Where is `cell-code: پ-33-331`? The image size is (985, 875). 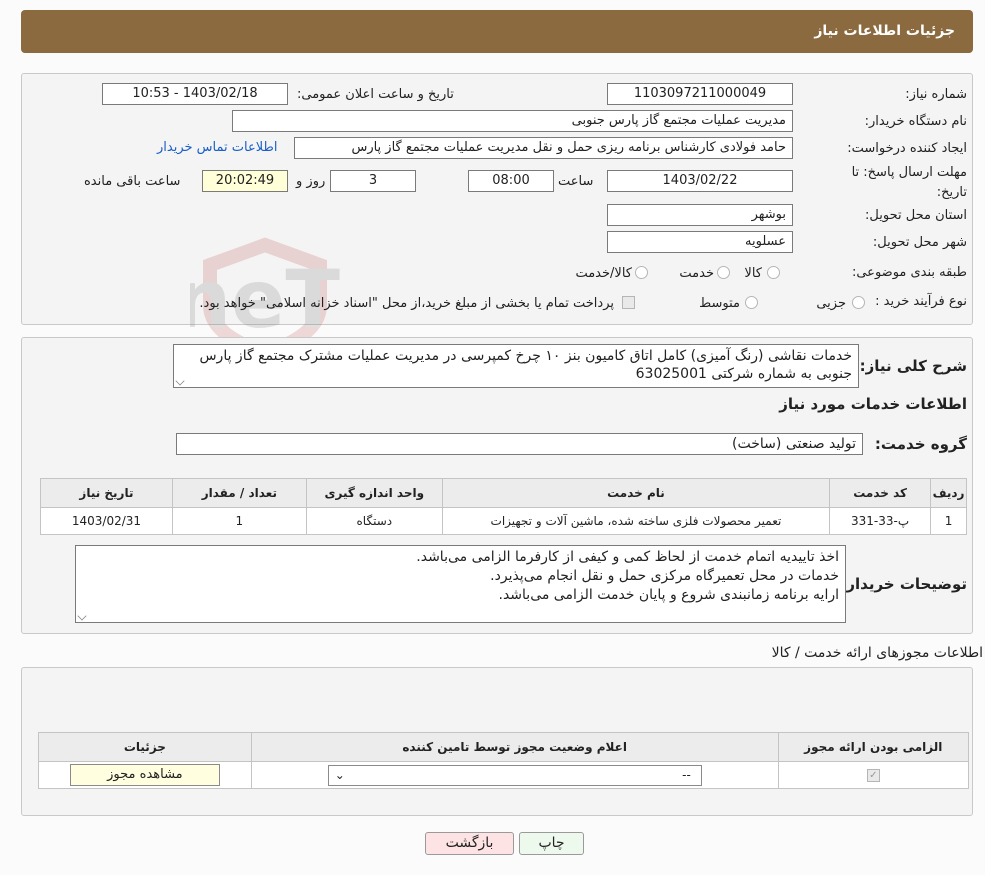 cell-code: پ-33-331 is located at coordinates (880, 521).